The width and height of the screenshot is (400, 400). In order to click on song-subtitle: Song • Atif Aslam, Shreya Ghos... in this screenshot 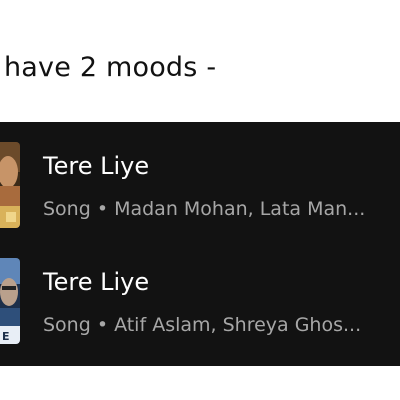, I will do `click(202, 325)`.